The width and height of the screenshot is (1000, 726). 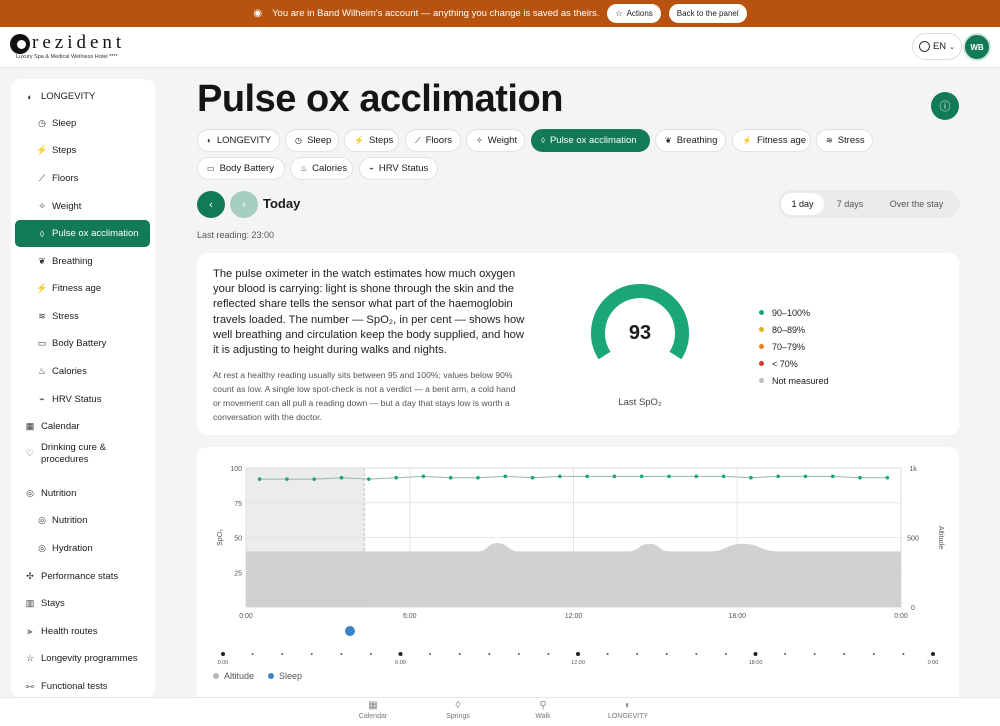 I want to click on sidebar-item-health-routes: ⫸ Health routes, so click(x=82, y=631).